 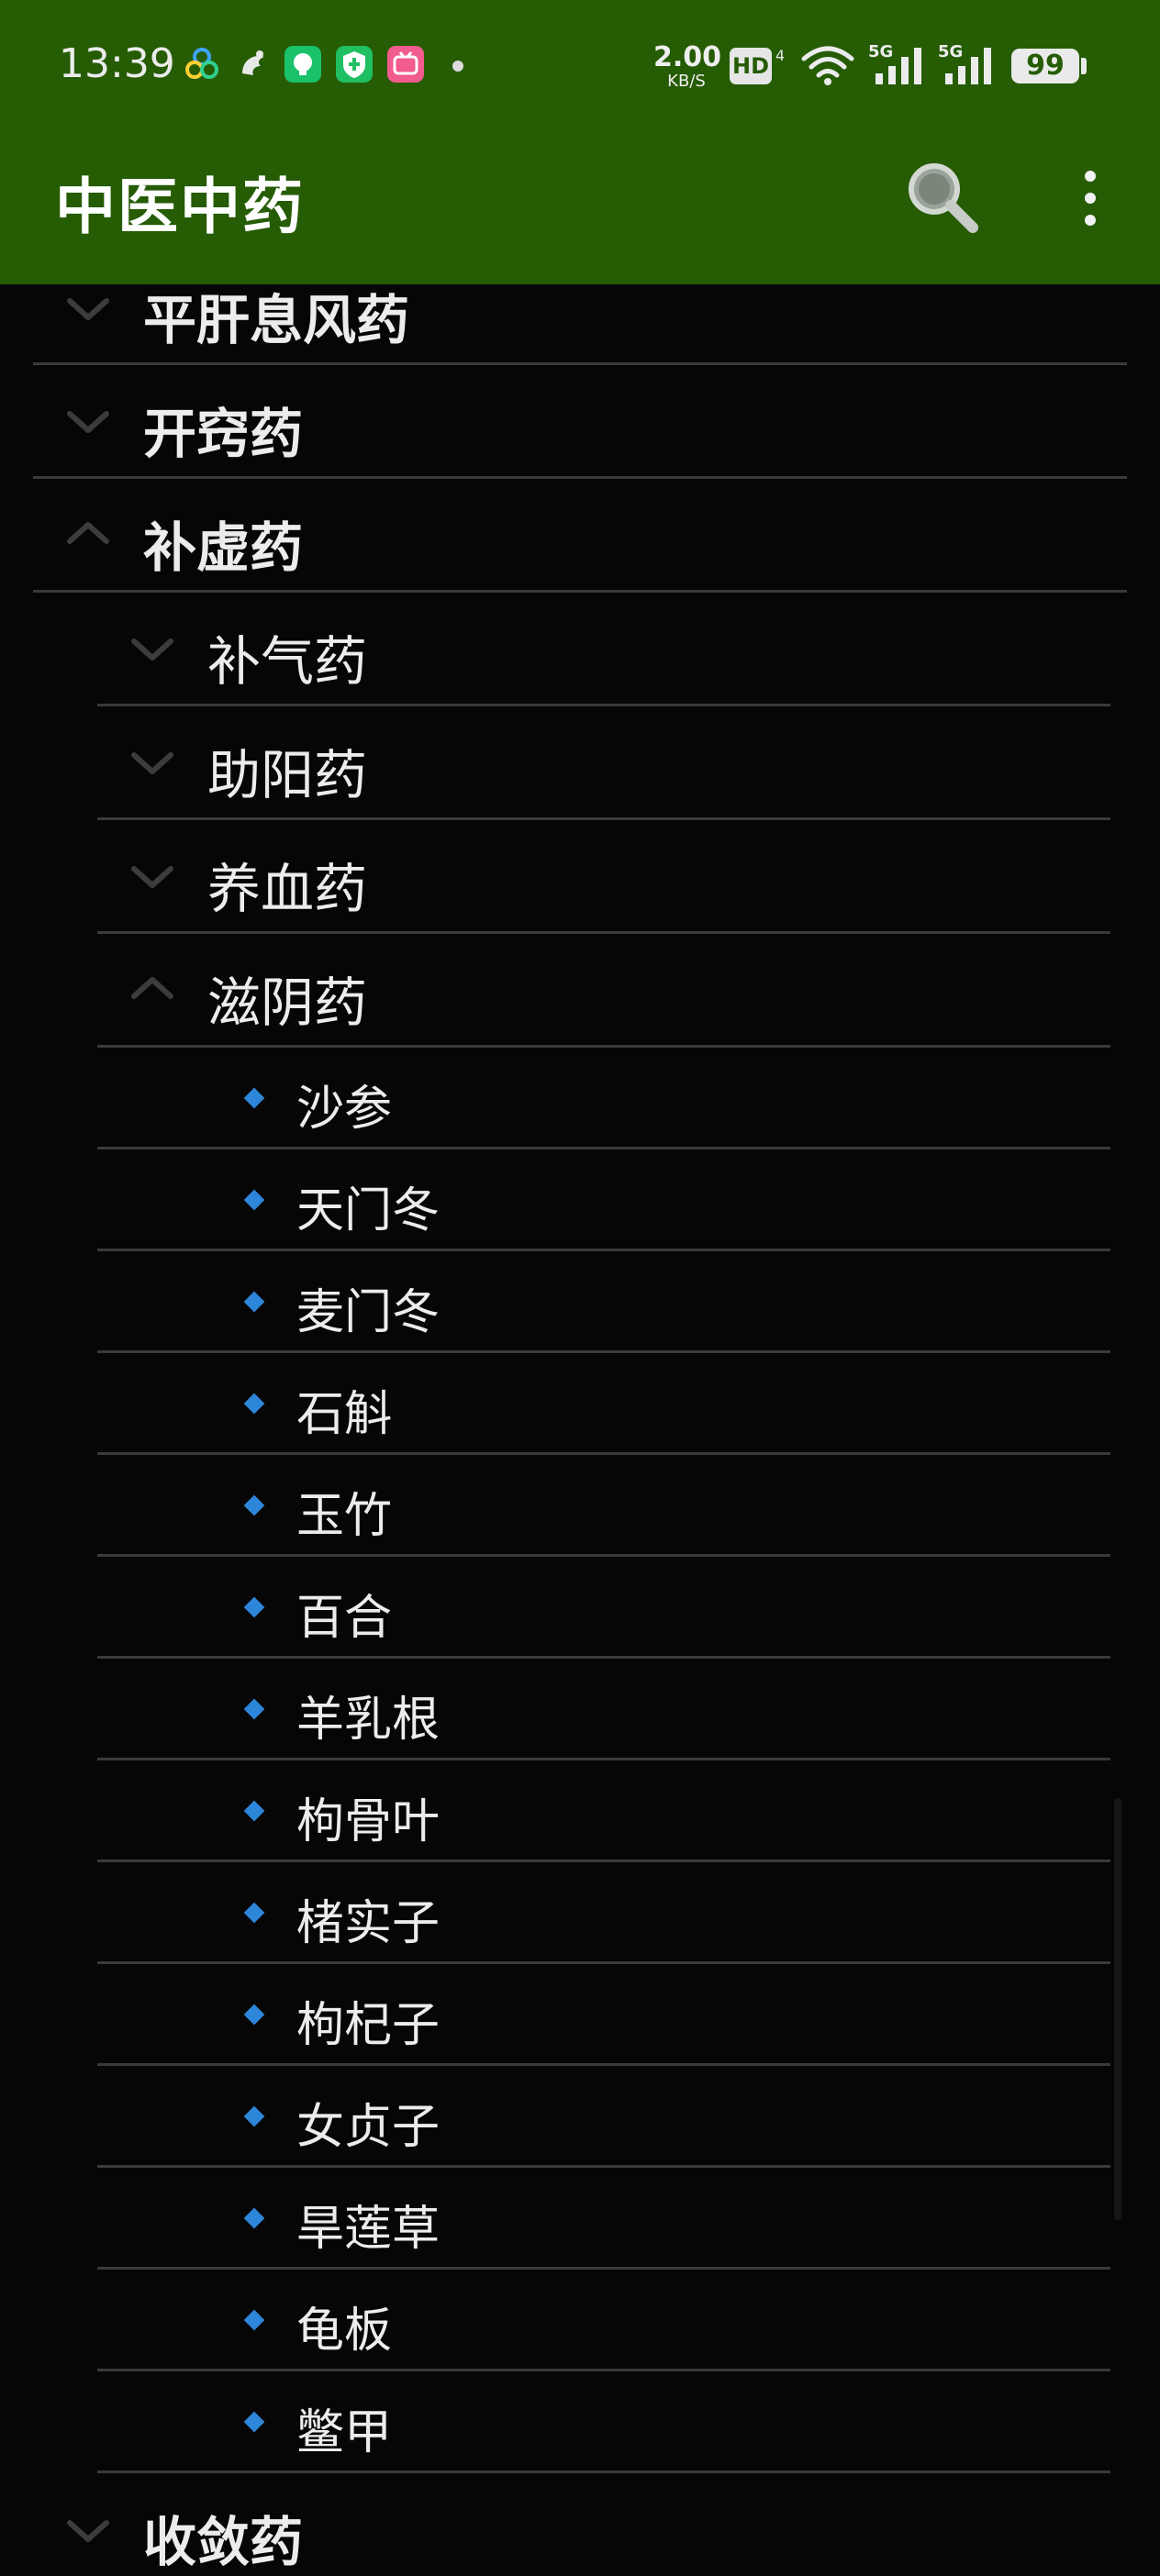 I want to click on scrollbar, so click(x=1117, y=2009).